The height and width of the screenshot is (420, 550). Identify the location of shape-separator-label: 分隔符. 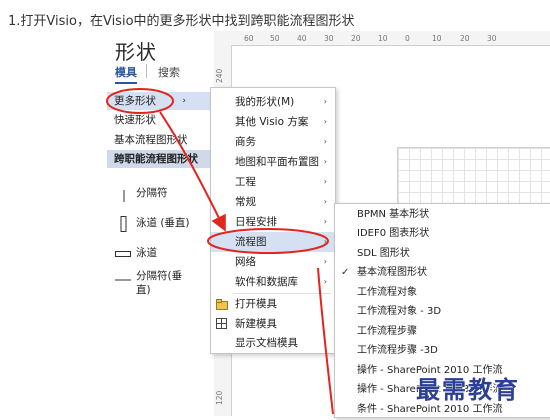
(152, 193).